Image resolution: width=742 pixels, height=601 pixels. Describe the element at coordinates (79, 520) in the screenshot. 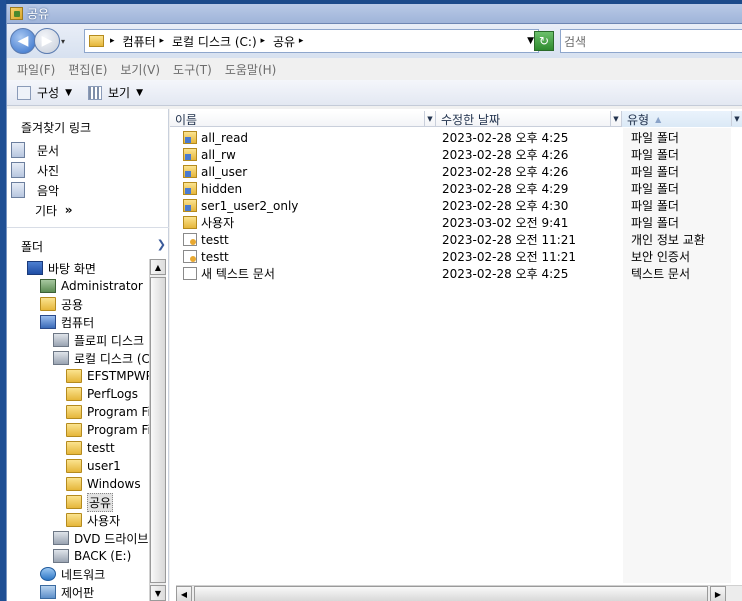

I see `tree-item: 사용자` at that location.